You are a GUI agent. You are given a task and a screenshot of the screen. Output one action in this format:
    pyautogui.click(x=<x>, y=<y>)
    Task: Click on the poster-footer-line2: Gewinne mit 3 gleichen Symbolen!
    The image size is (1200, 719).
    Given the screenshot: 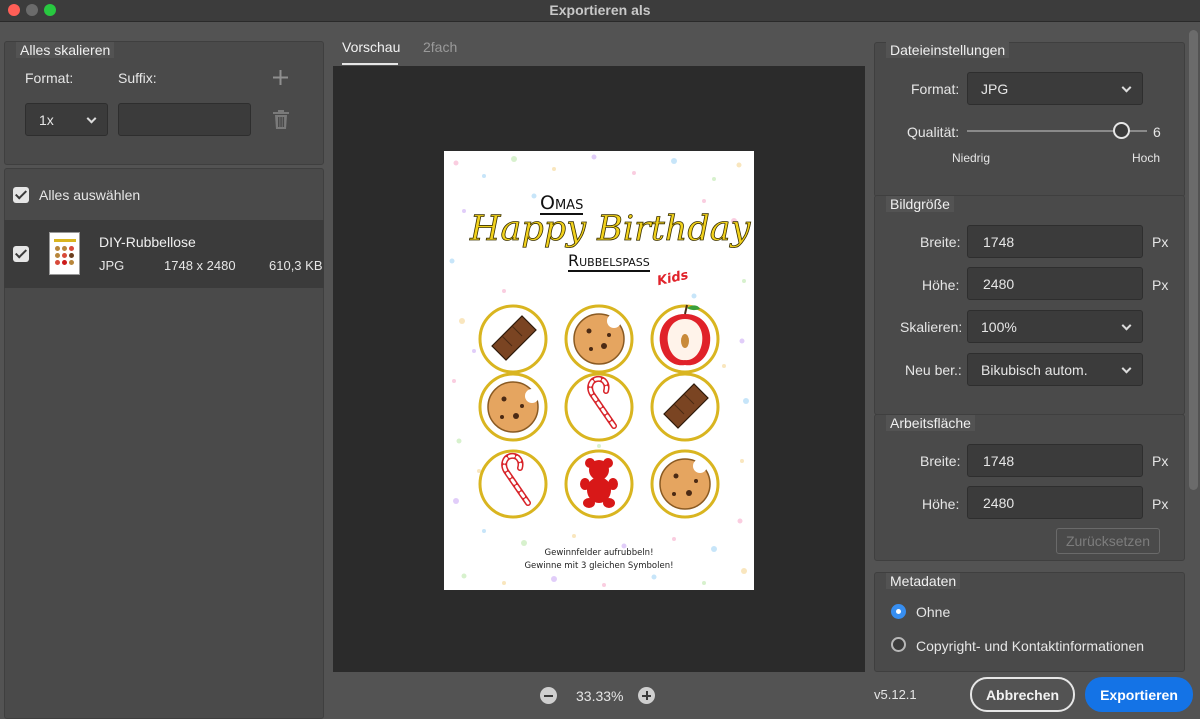 What is the action you would take?
    pyautogui.click(x=599, y=566)
    